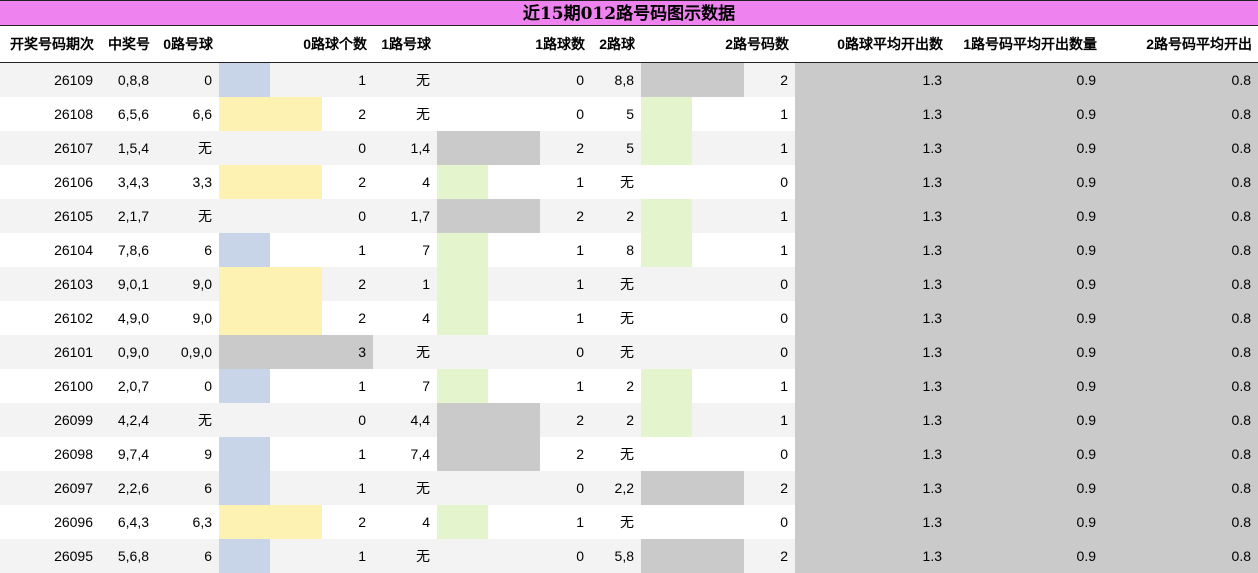 This screenshot has height=573, width=1258. What do you see at coordinates (784, 488) in the screenshot?
I see `cell-r2-count: 2` at bounding box center [784, 488].